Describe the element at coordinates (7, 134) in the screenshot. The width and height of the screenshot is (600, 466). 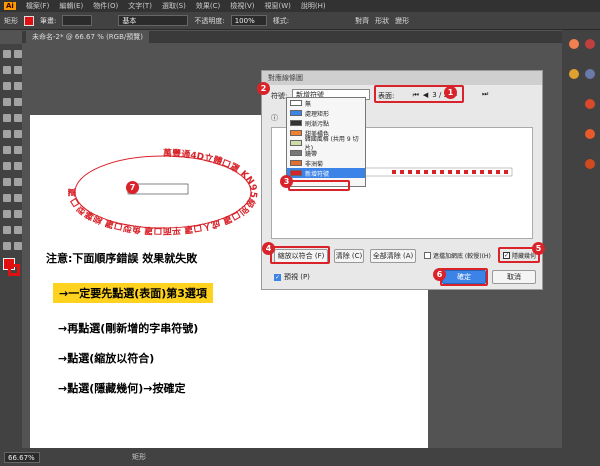
I see `rotate-tool-icon` at that location.